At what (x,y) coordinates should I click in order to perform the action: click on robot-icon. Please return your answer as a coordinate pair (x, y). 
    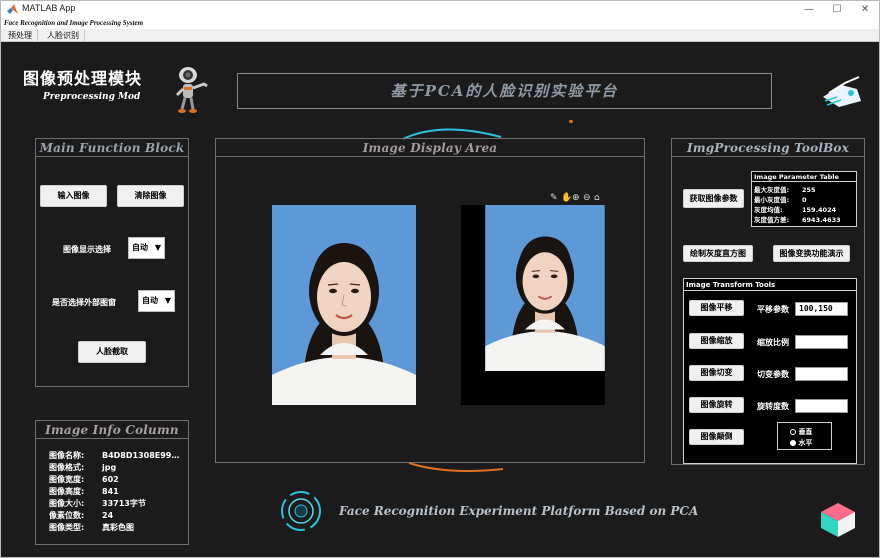
    Looking at the image, I should click on (191, 90).